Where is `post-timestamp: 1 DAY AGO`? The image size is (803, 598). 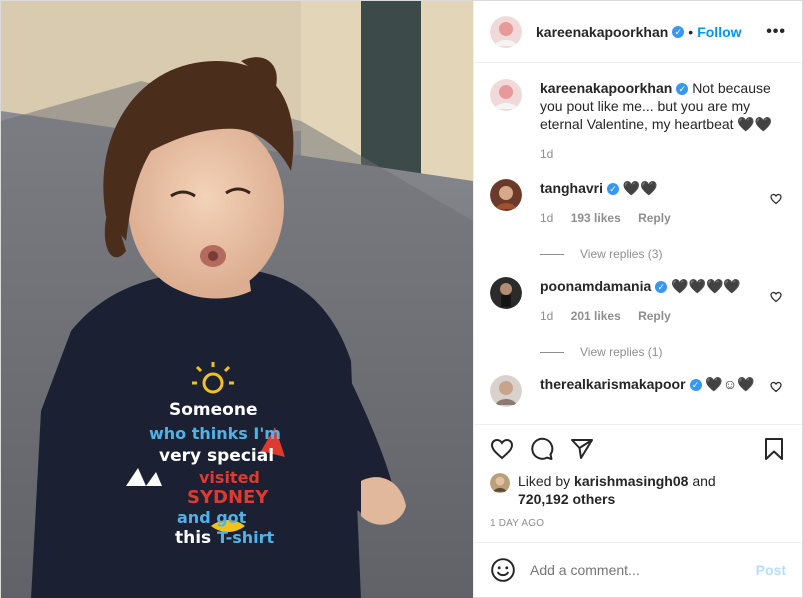 post-timestamp: 1 DAY AGO is located at coordinates (638, 527).